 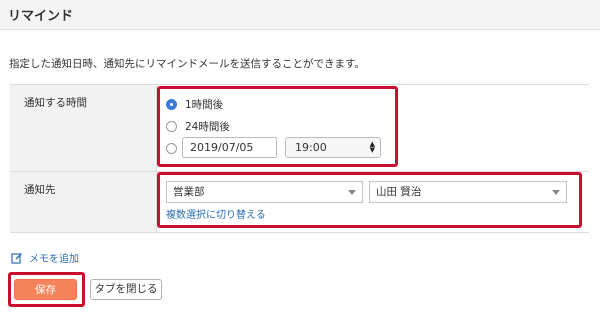 What do you see at coordinates (311, 147) in the screenshot?
I see `time-select-value: 19:00` at bounding box center [311, 147].